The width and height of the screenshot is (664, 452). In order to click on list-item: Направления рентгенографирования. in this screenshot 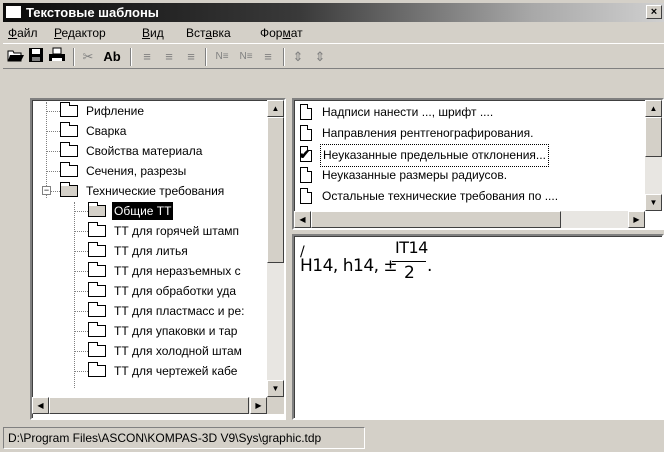, I will do `click(470, 133)`.